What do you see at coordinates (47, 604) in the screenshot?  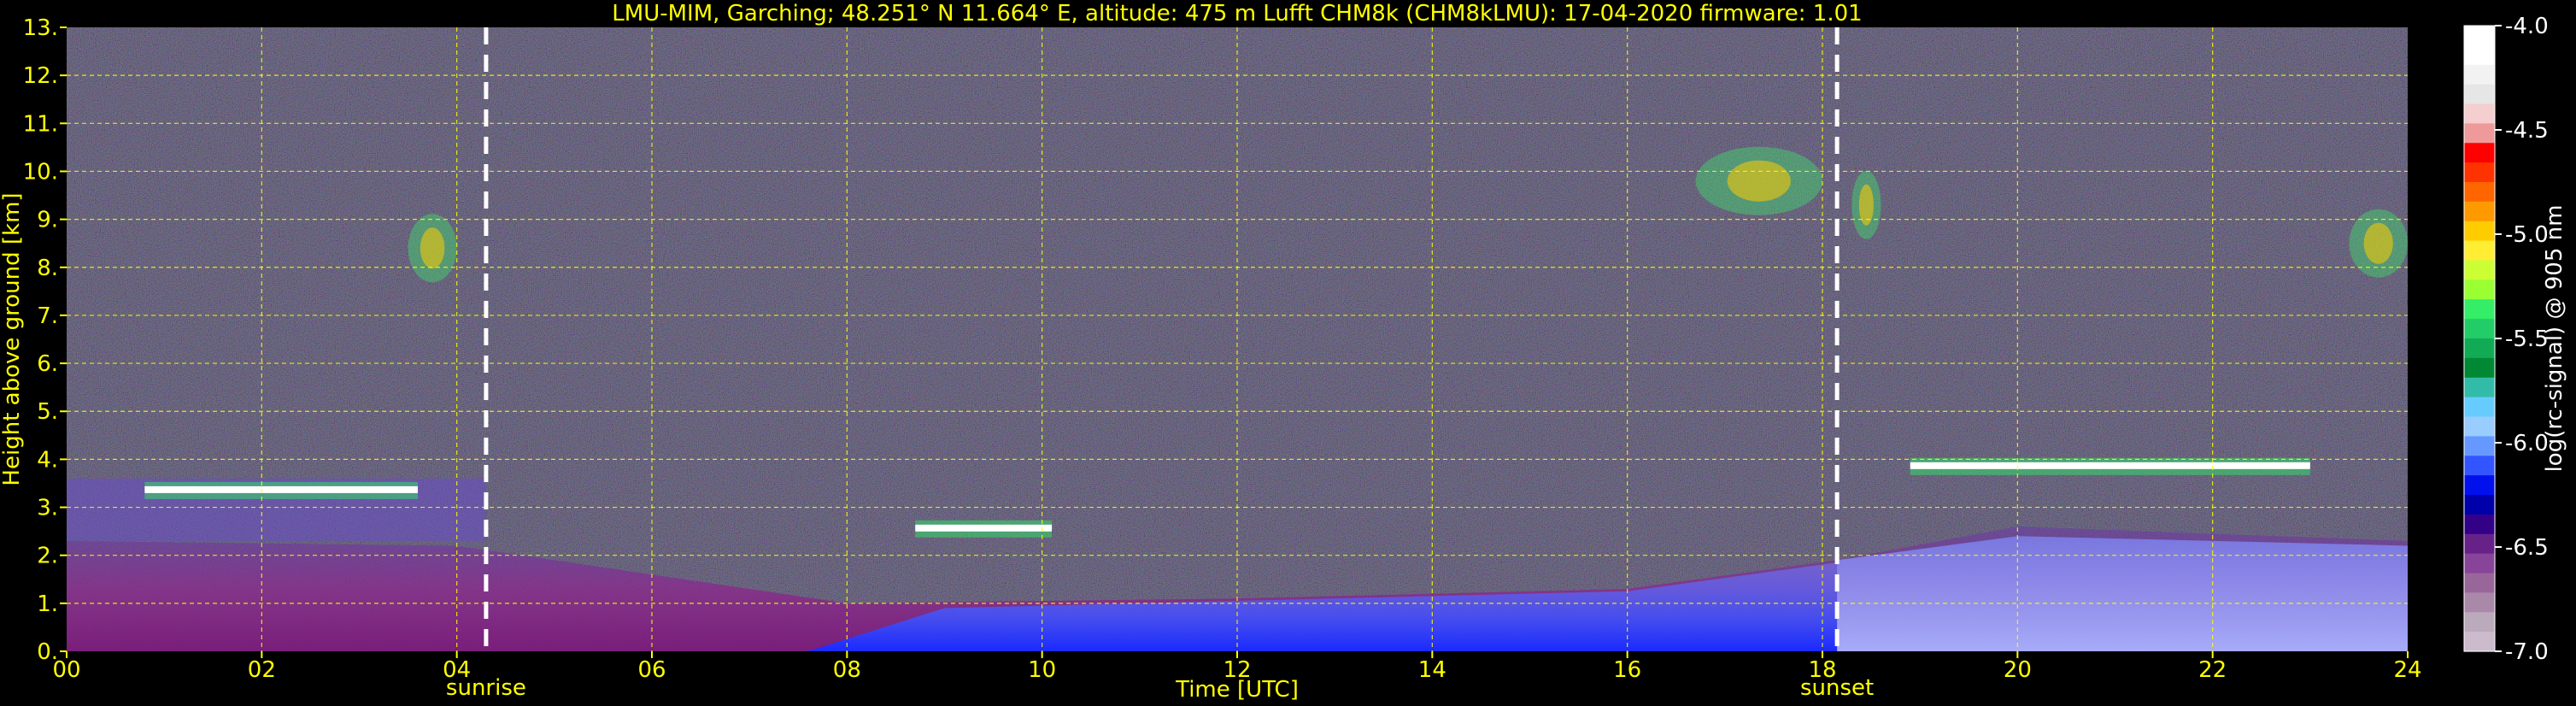 I see `y-tick-label: 1.` at bounding box center [47, 604].